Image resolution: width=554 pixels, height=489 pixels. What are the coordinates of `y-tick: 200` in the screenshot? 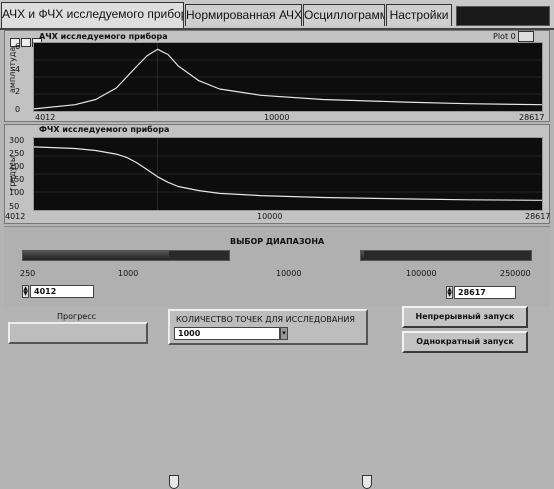 It's located at (17, 166).